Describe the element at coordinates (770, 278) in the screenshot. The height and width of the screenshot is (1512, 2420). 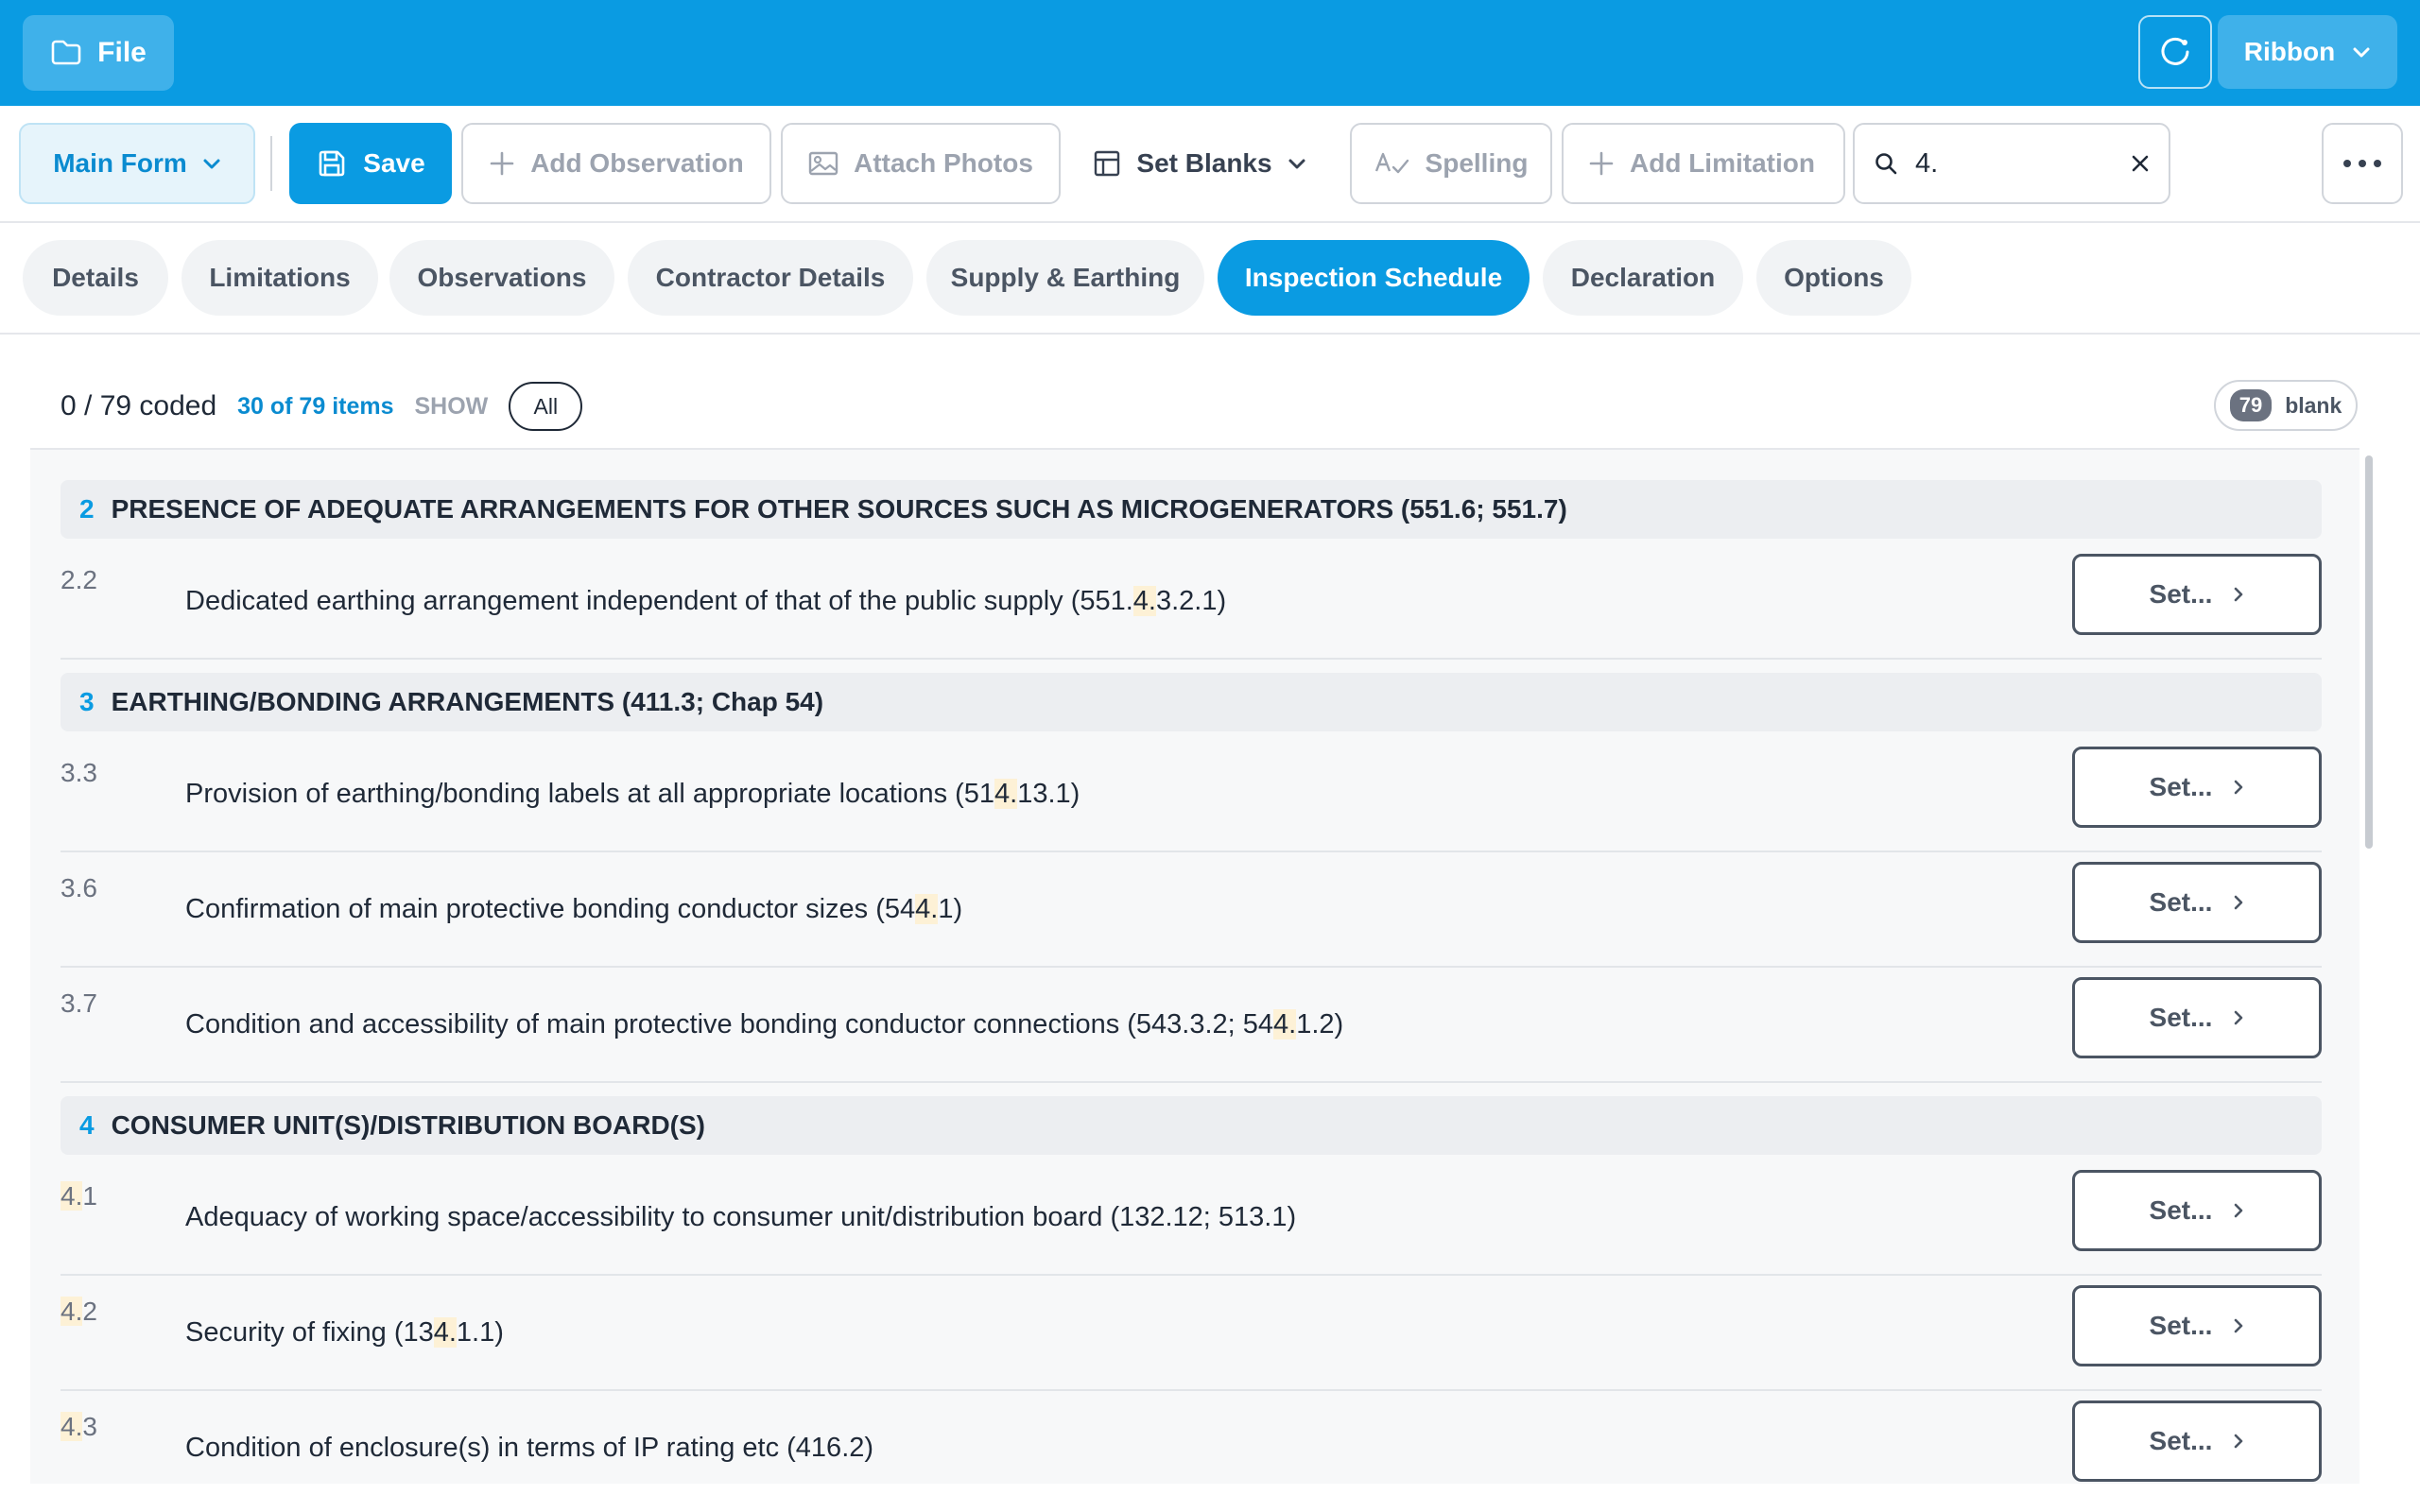
I see `tab-contractor-details: Contractor Details` at that location.